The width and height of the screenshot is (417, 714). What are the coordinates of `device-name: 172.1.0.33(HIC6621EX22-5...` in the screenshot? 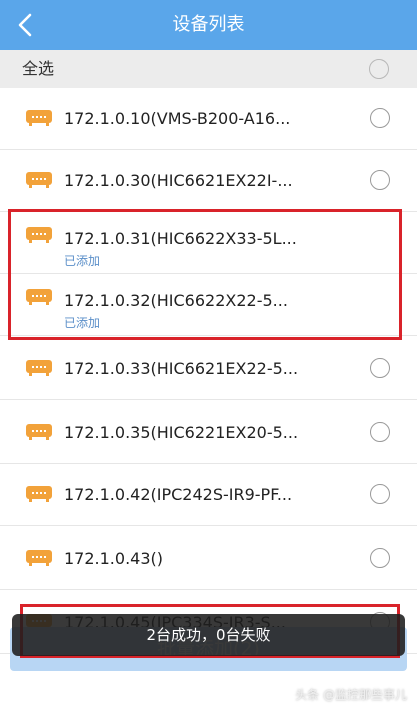 It's located at (181, 368).